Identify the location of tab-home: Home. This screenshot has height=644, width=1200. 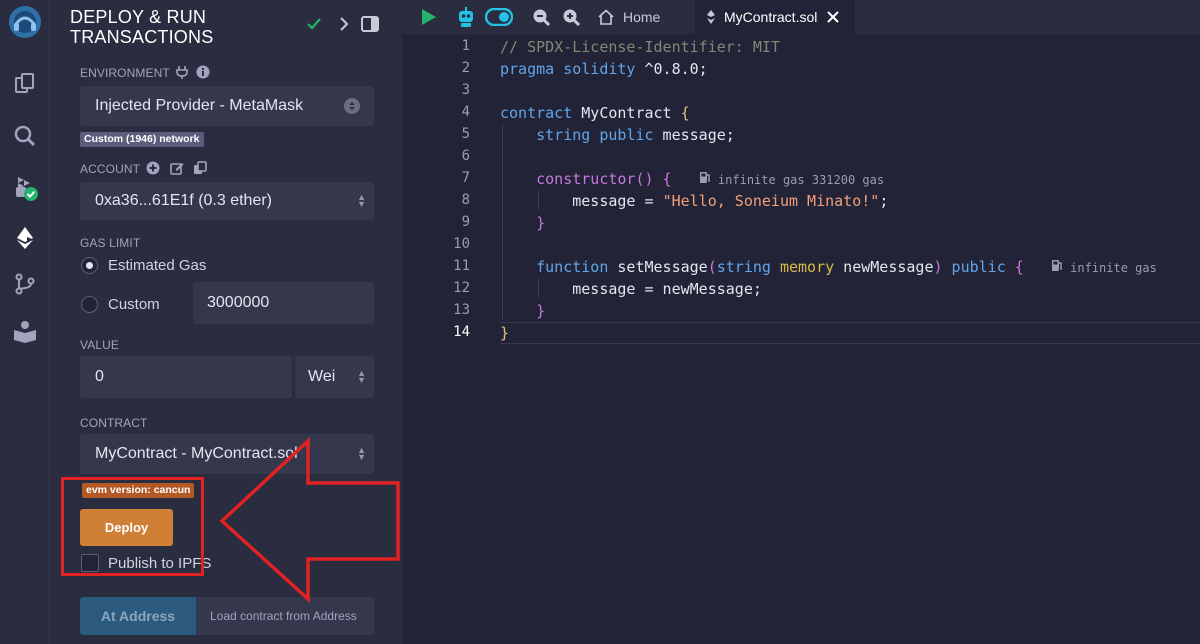
(645, 17).